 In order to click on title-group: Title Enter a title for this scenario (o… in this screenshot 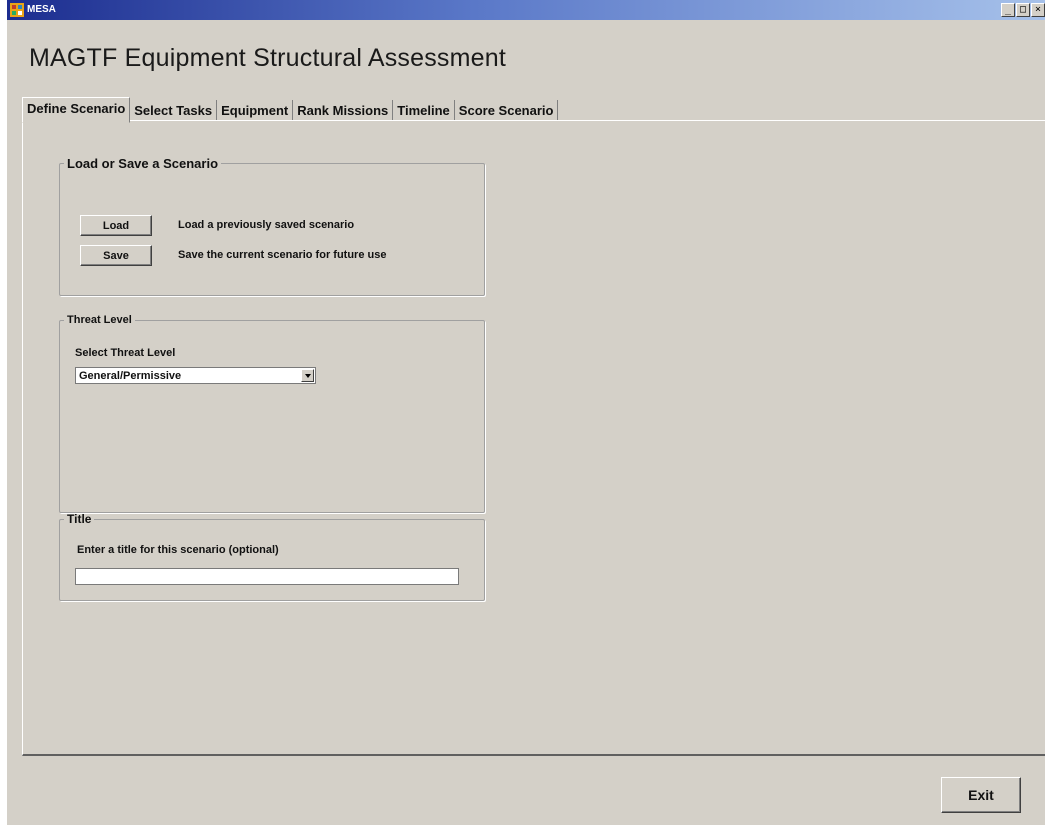, I will do `click(272, 556)`.